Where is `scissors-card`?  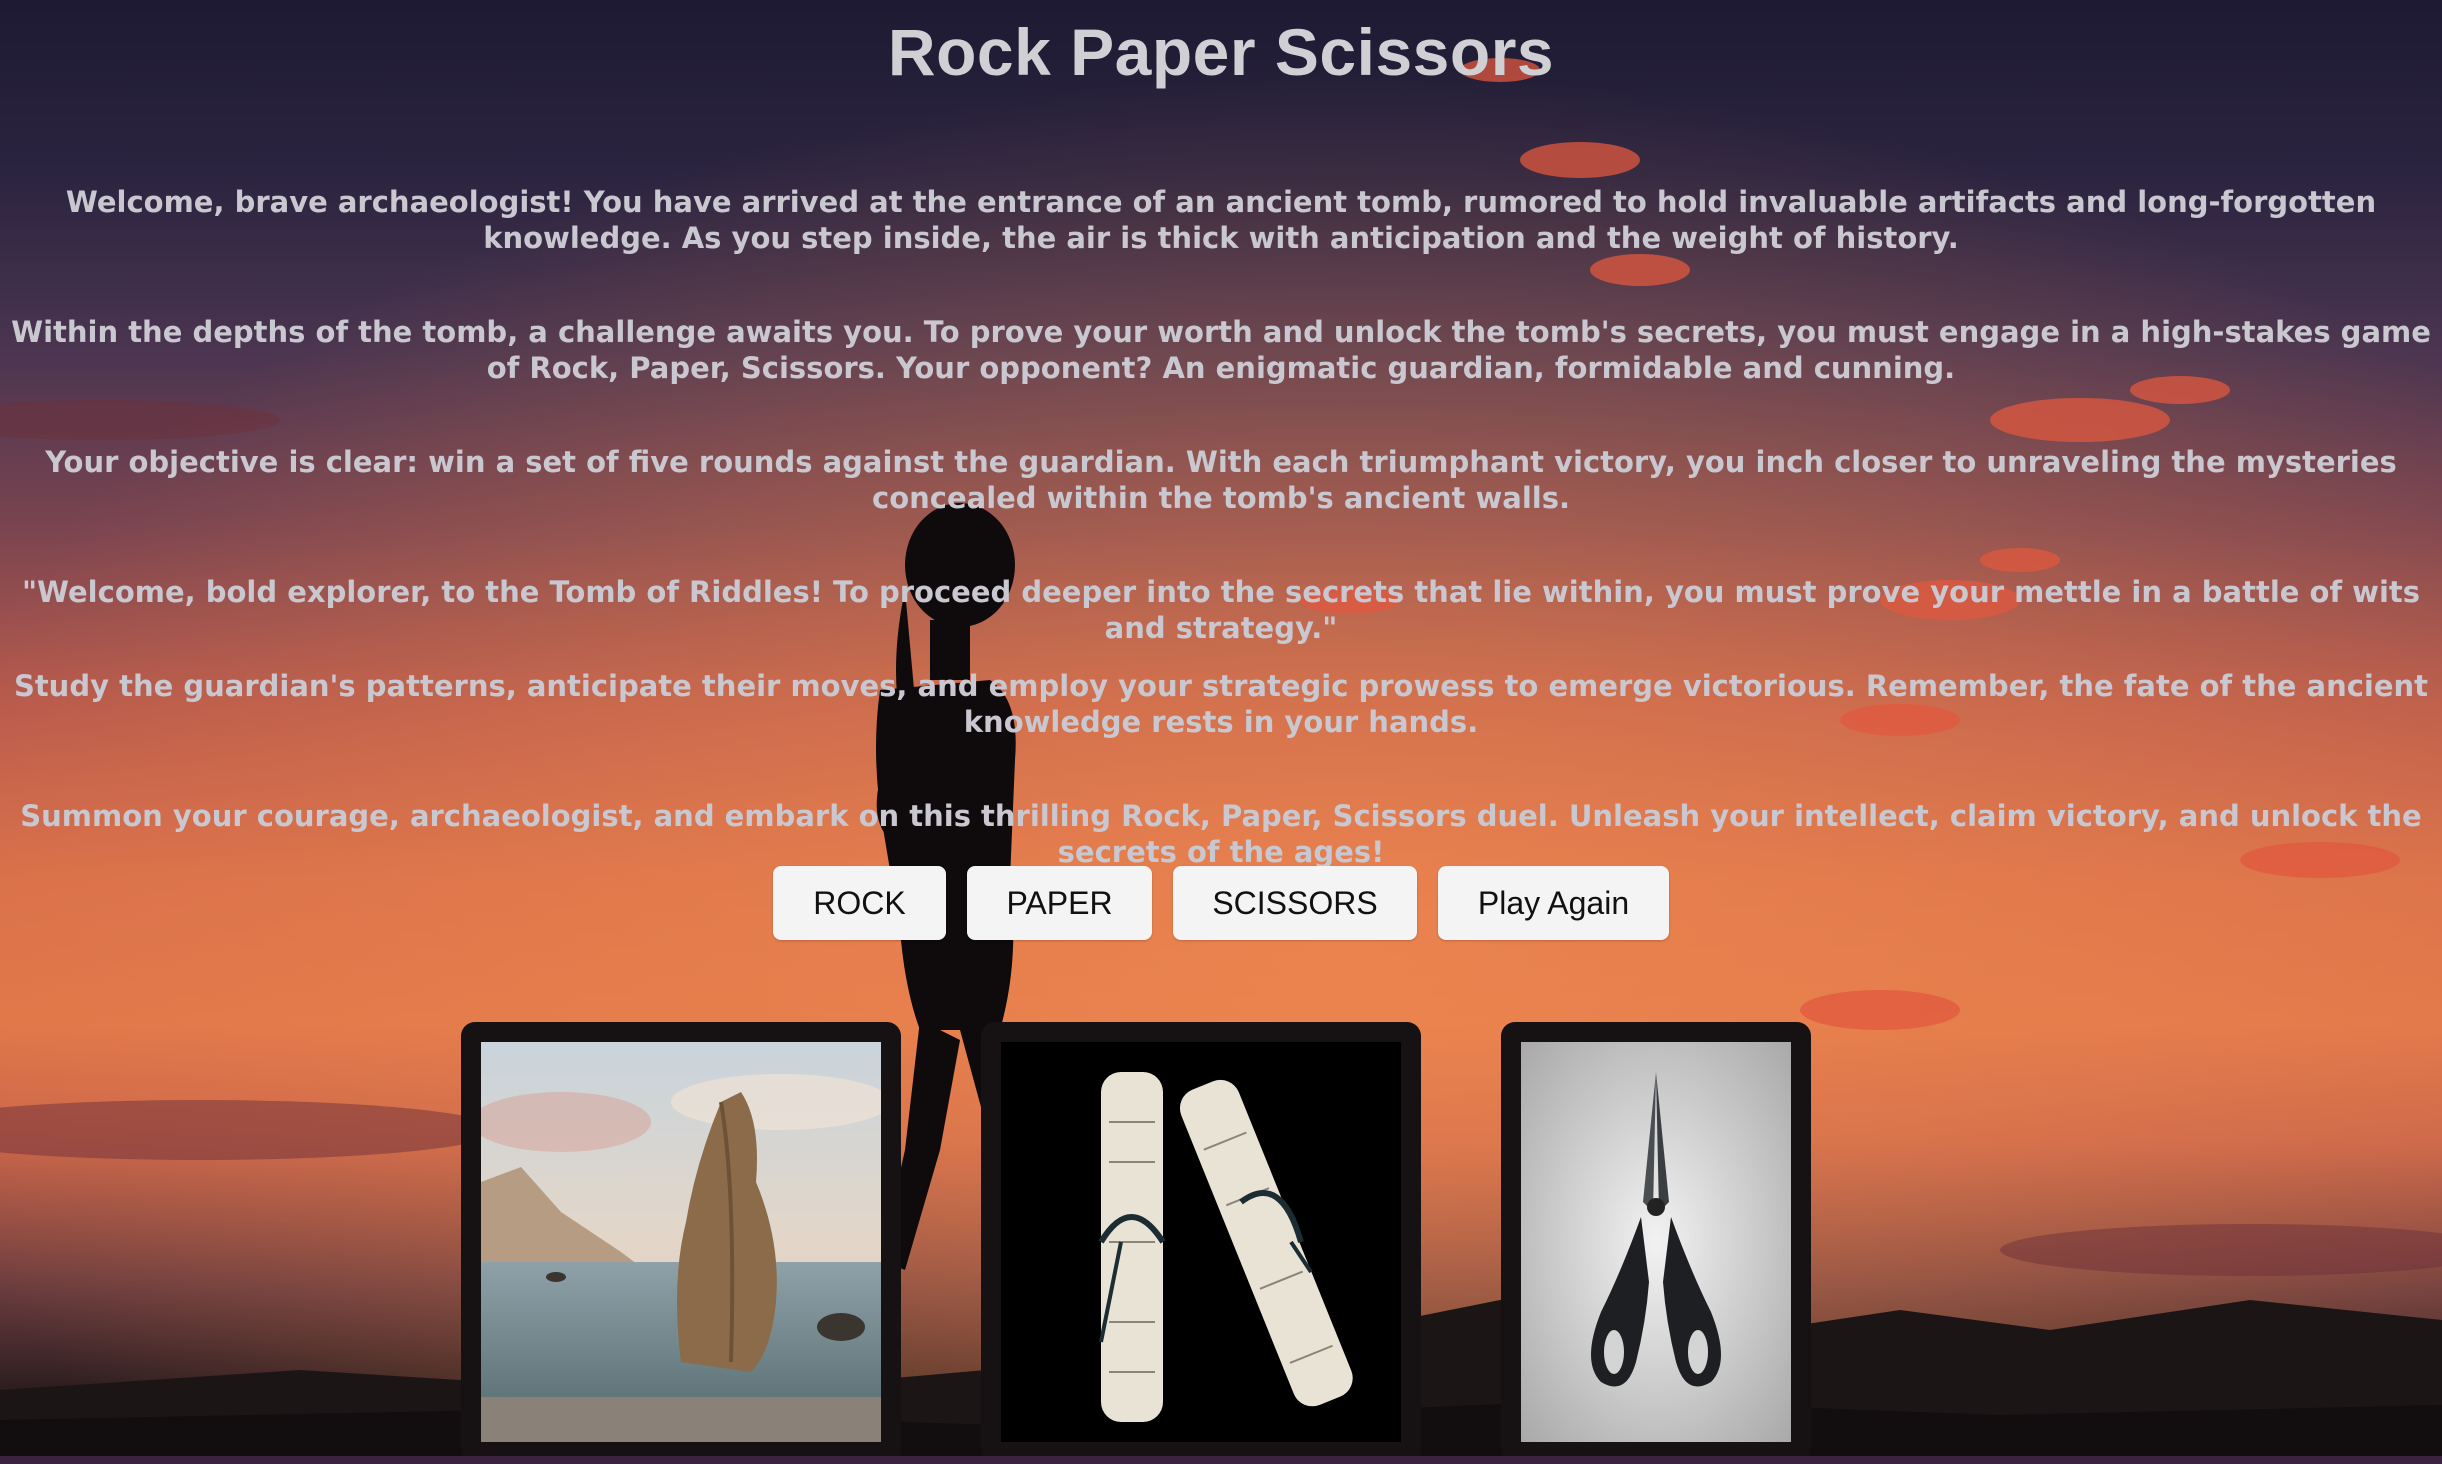
scissors-card is located at coordinates (1656, 1243).